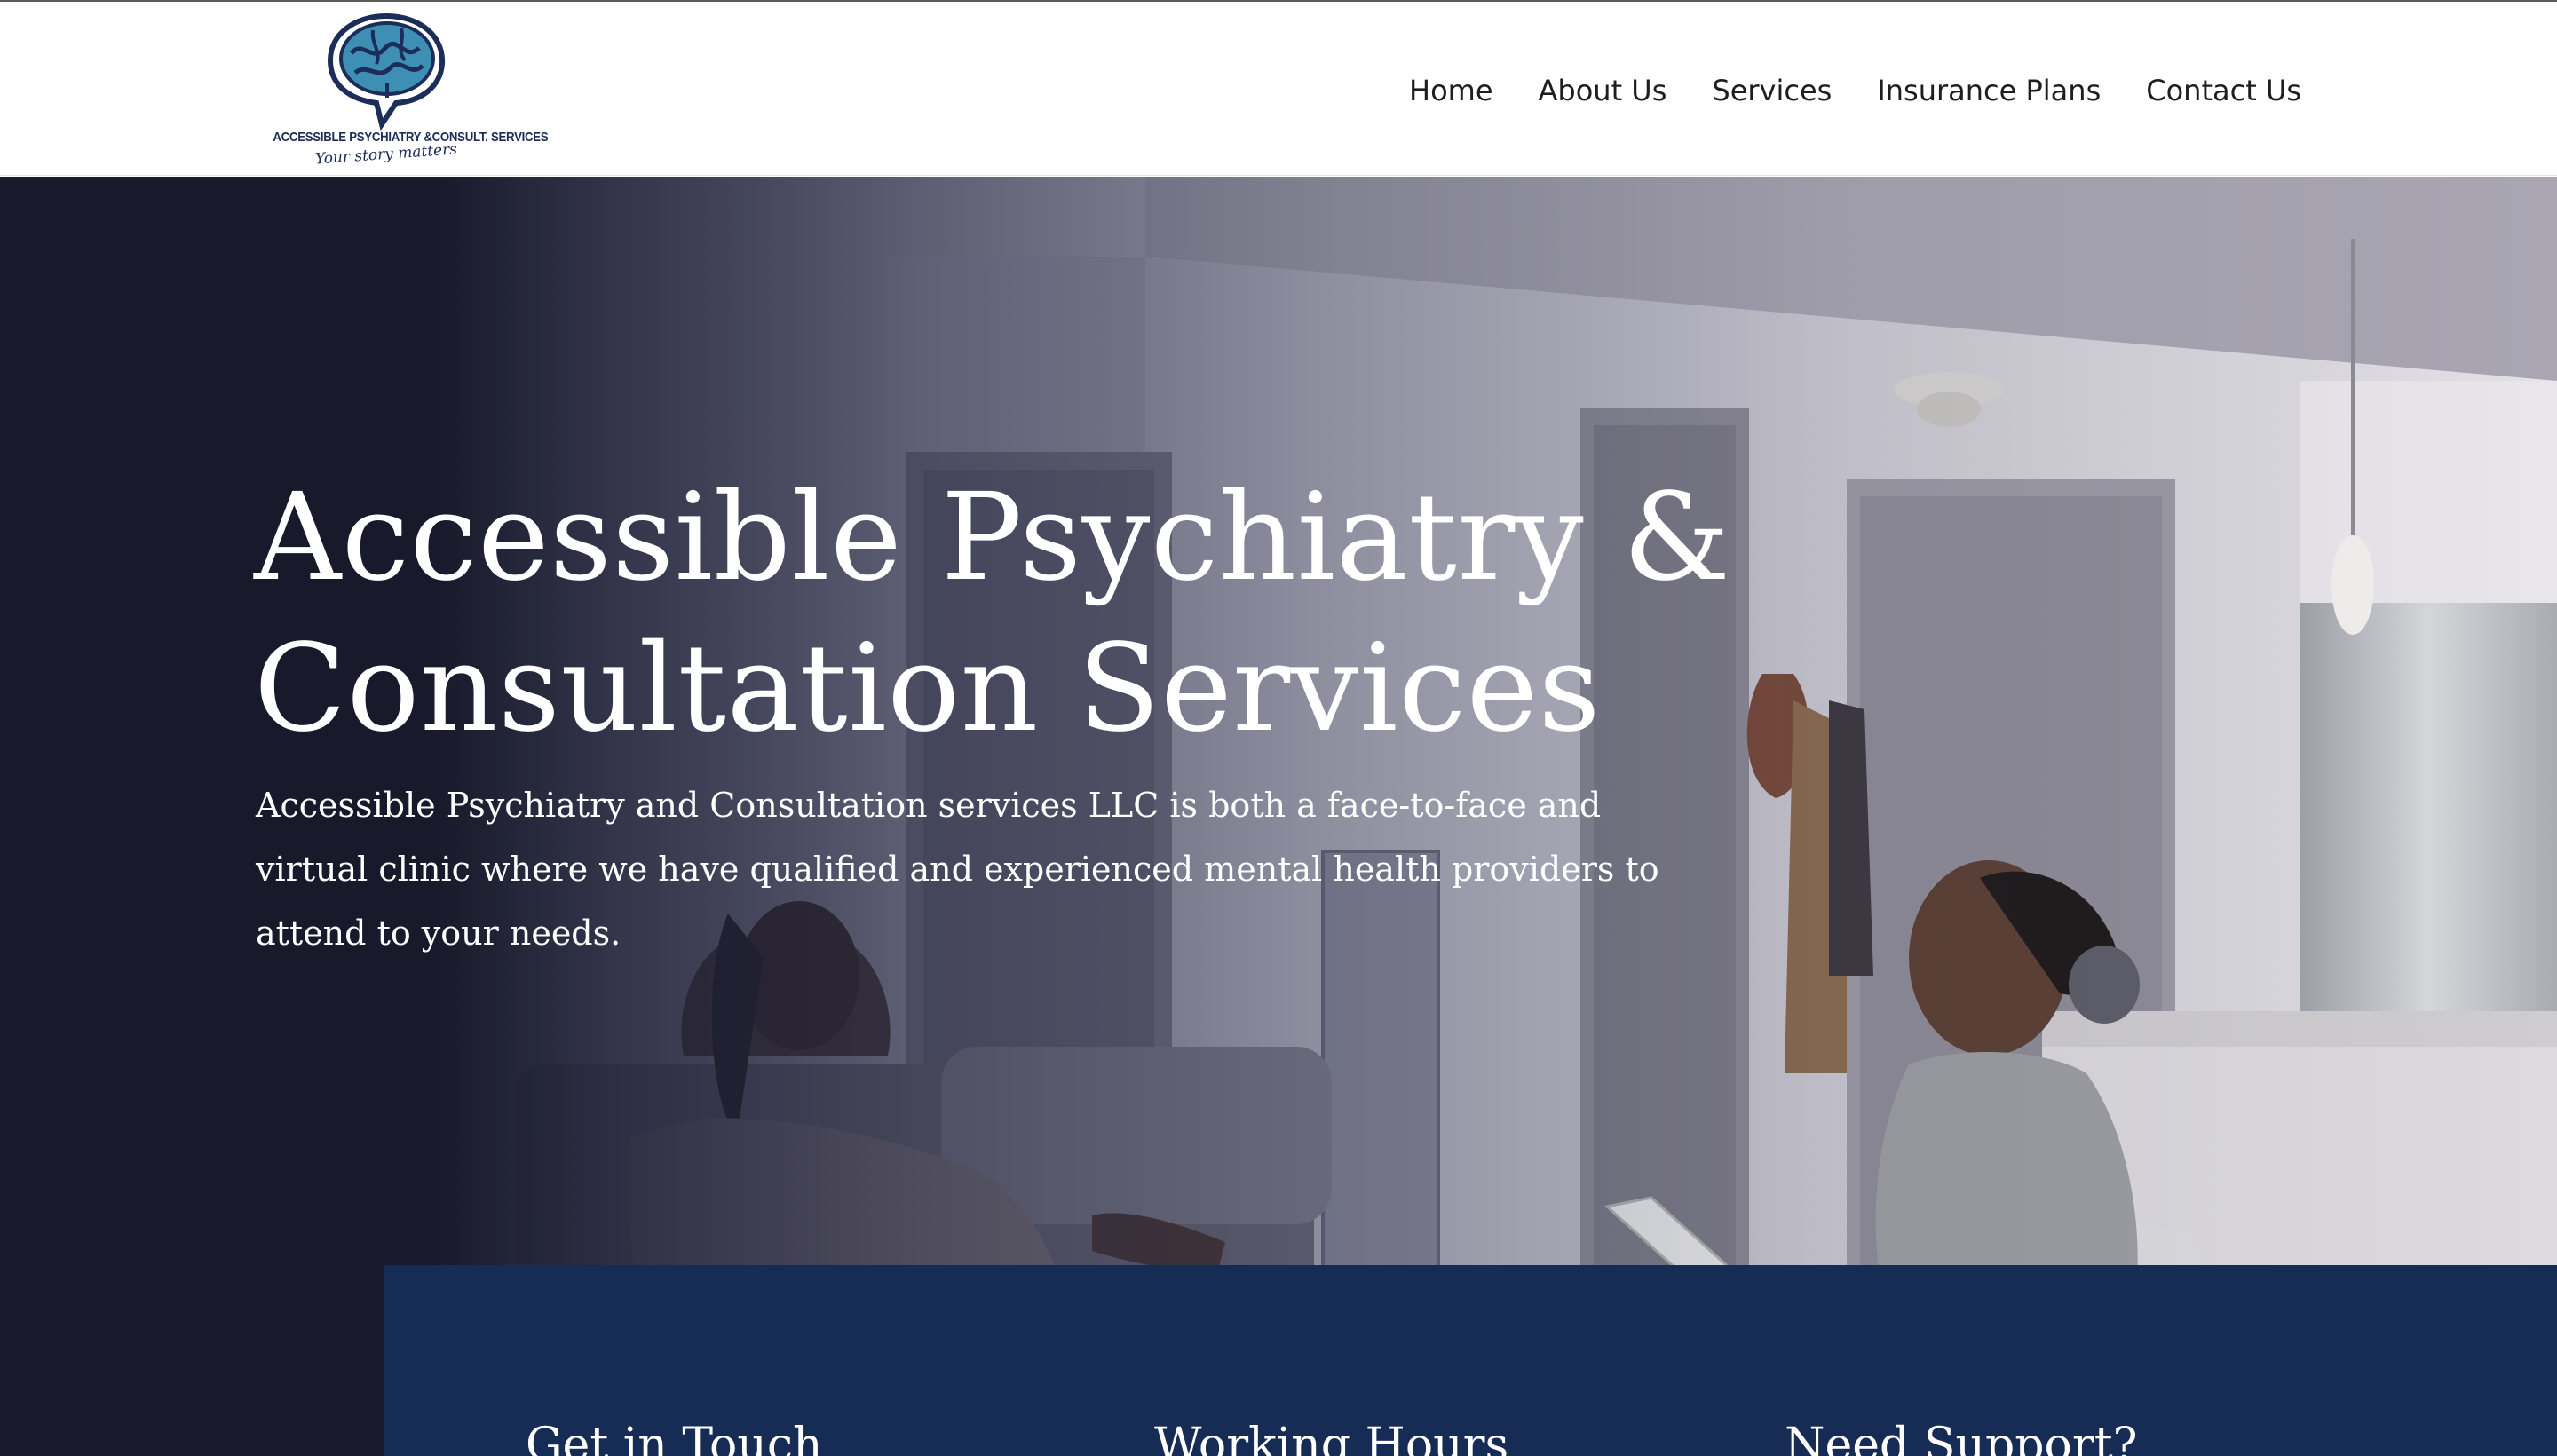 The width and height of the screenshot is (2557, 1456). What do you see at coordinates (1772, 90) in the screenshot?
I see `nav-services: Services` at bounding box center [1772, 90].